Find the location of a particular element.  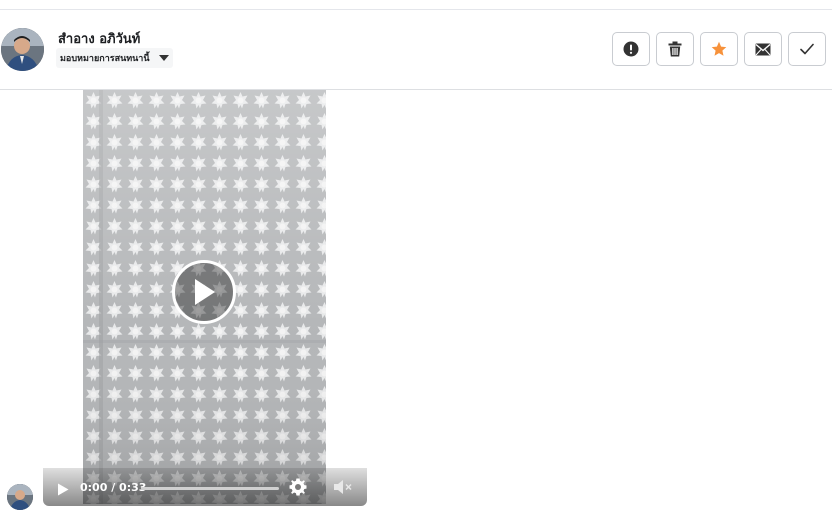

assign-label: มอบหมายการสนทนานี้ is located at coordinates (105, 59).